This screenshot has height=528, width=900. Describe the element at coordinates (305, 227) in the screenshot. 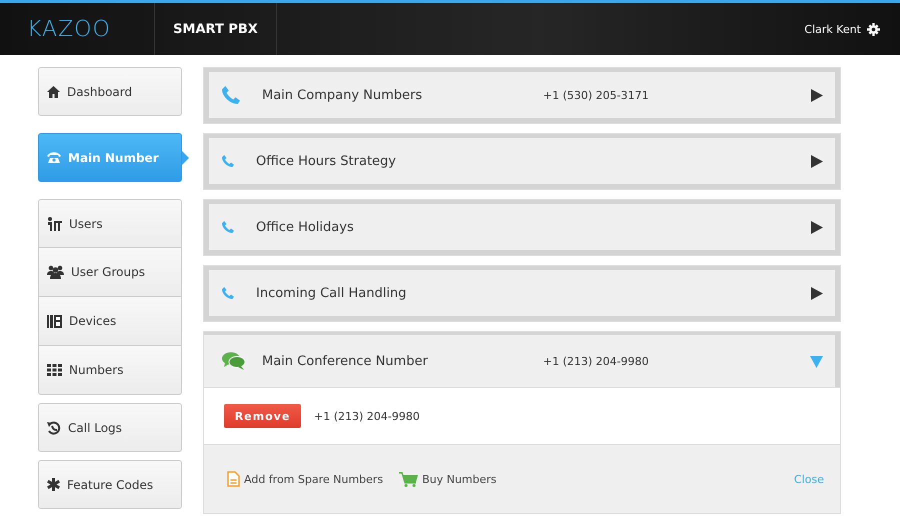

I see `panel-title: Office Holidays` at that location.